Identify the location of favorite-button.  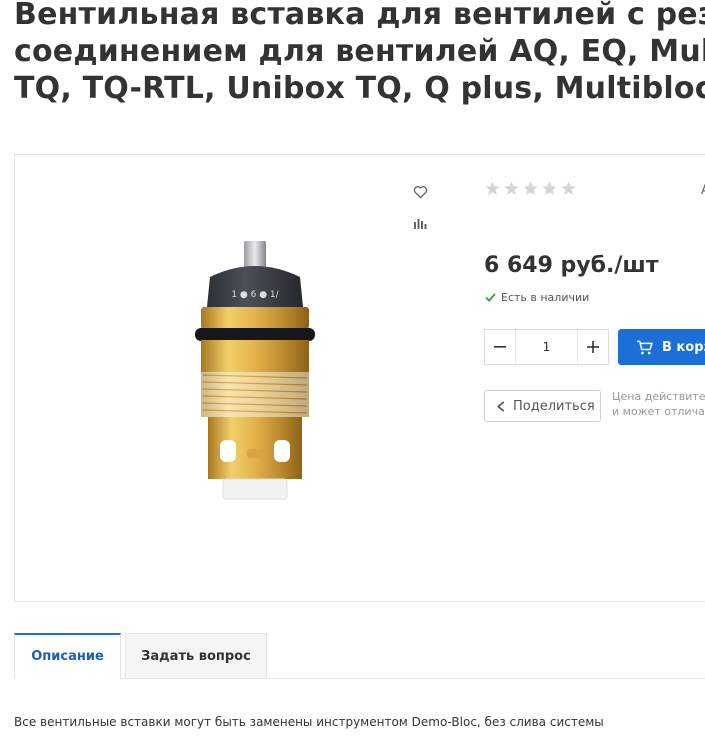
(420, 192).